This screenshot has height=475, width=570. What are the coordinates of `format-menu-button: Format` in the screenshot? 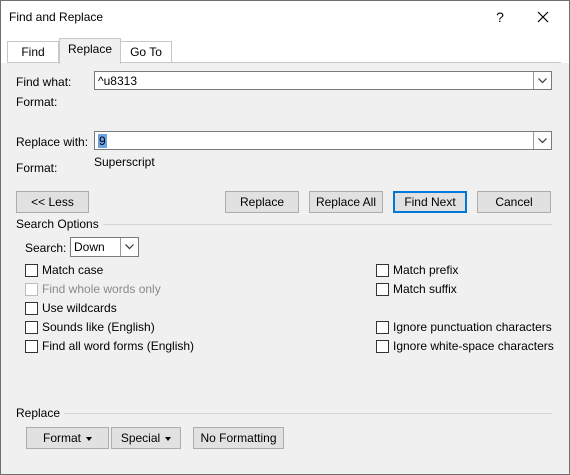 It's located at (67, 438).